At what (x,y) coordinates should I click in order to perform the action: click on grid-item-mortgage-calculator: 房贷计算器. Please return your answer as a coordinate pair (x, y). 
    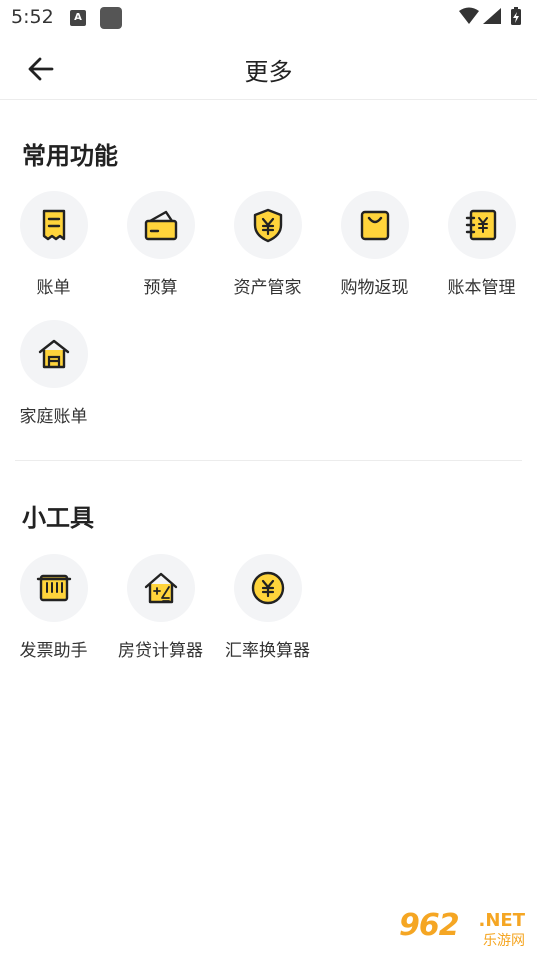
    Looking at the image, I should click on (160, 607).